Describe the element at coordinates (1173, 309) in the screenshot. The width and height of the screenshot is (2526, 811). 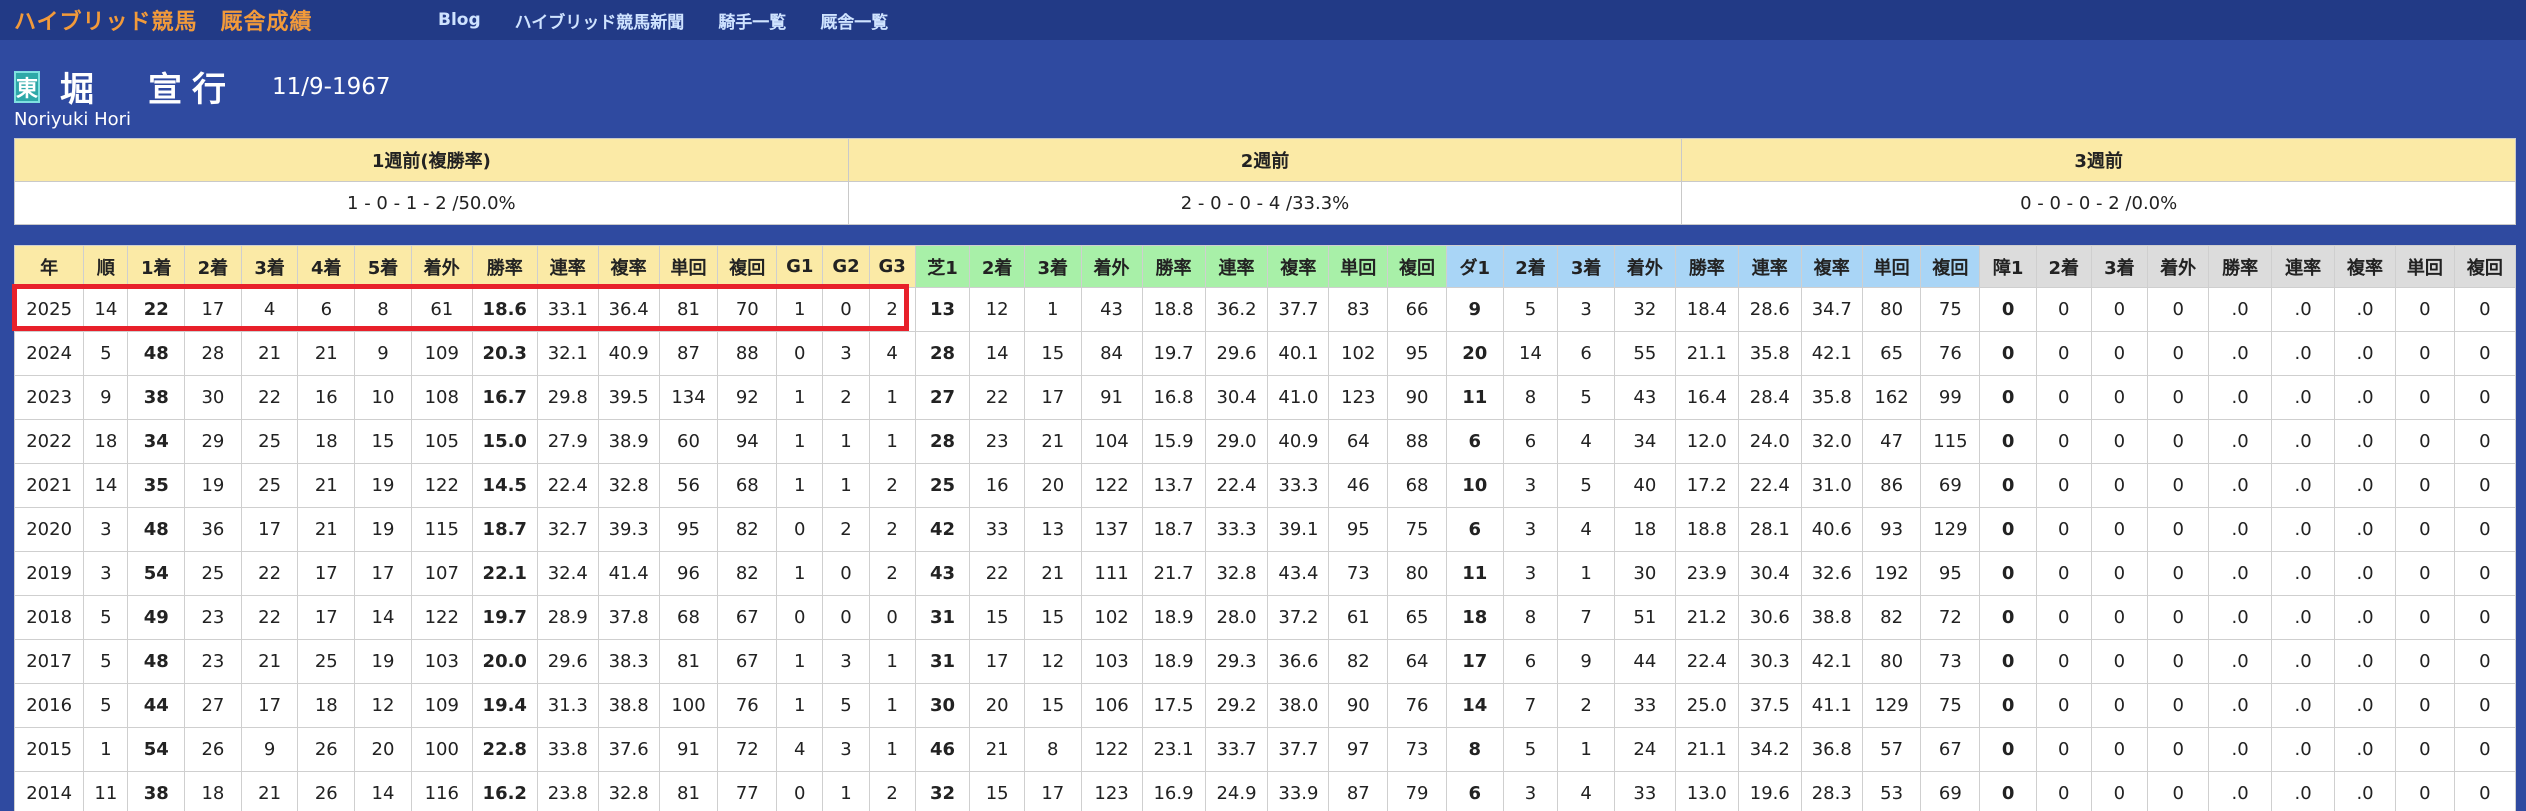
I see `stats-cell: 18.8` at that location.